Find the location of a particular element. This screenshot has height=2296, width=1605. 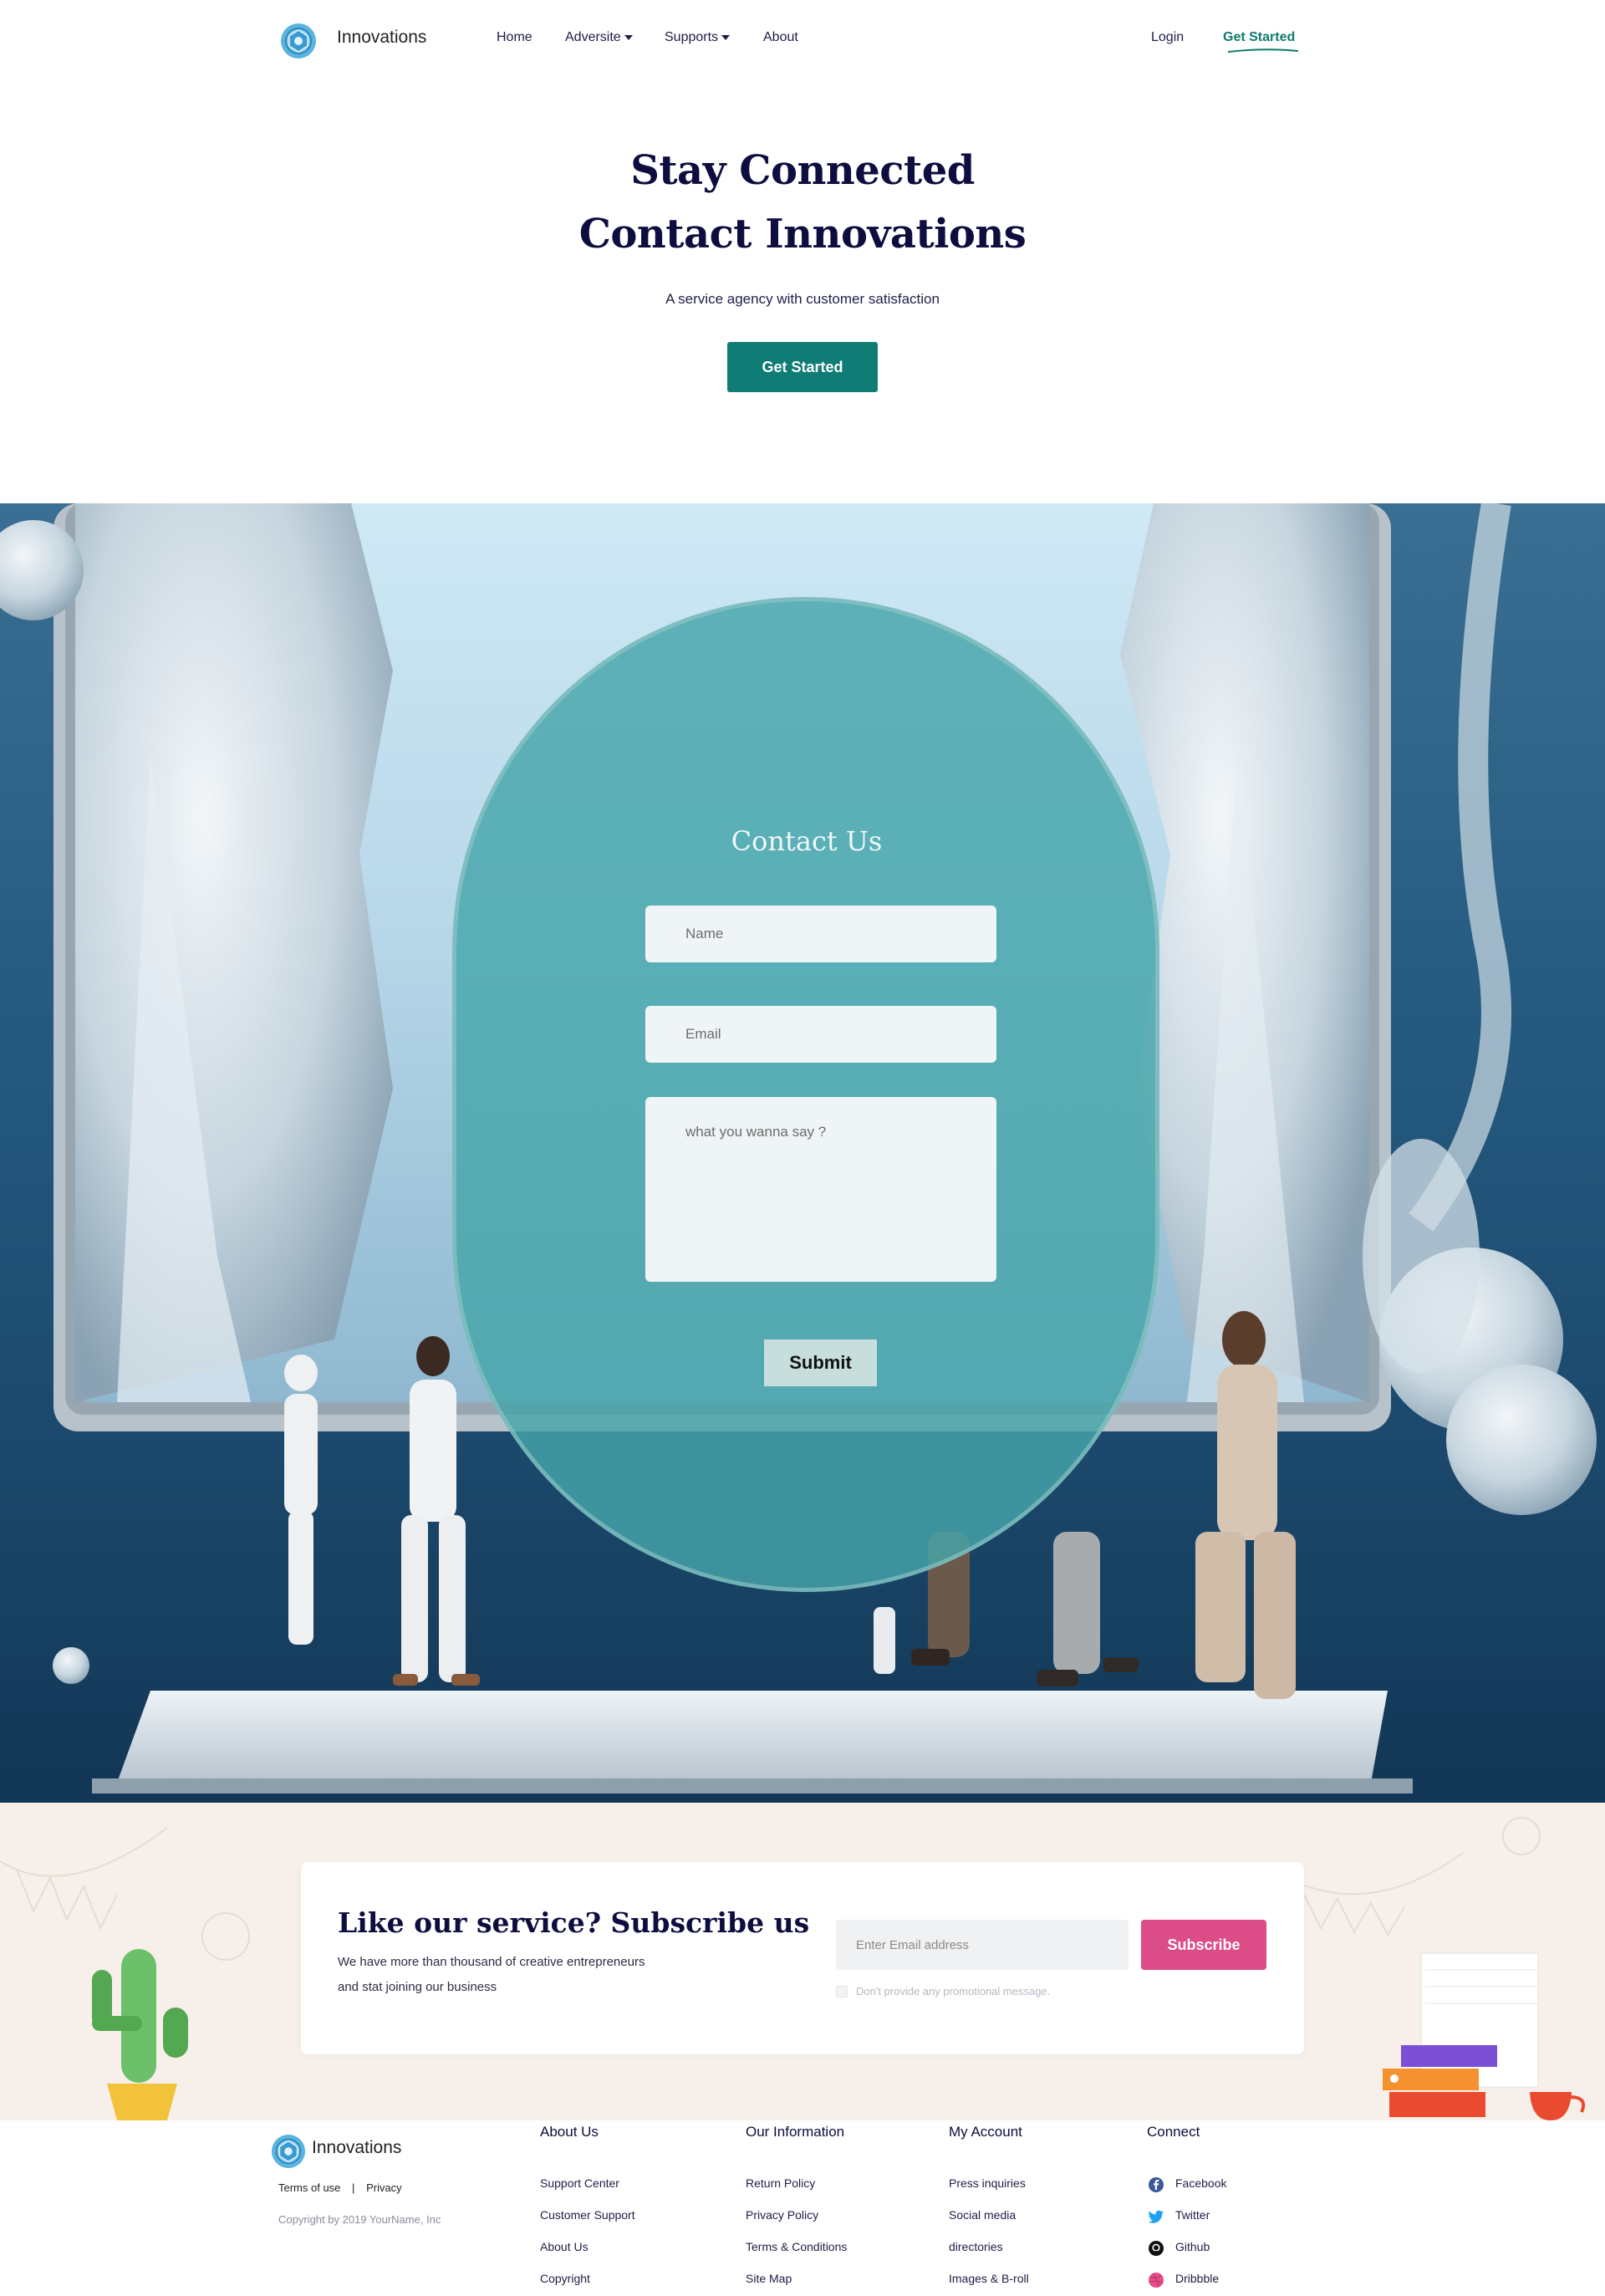

footer-link-press-inquiries: Press inquiries is located at coordinates (987, 2183).